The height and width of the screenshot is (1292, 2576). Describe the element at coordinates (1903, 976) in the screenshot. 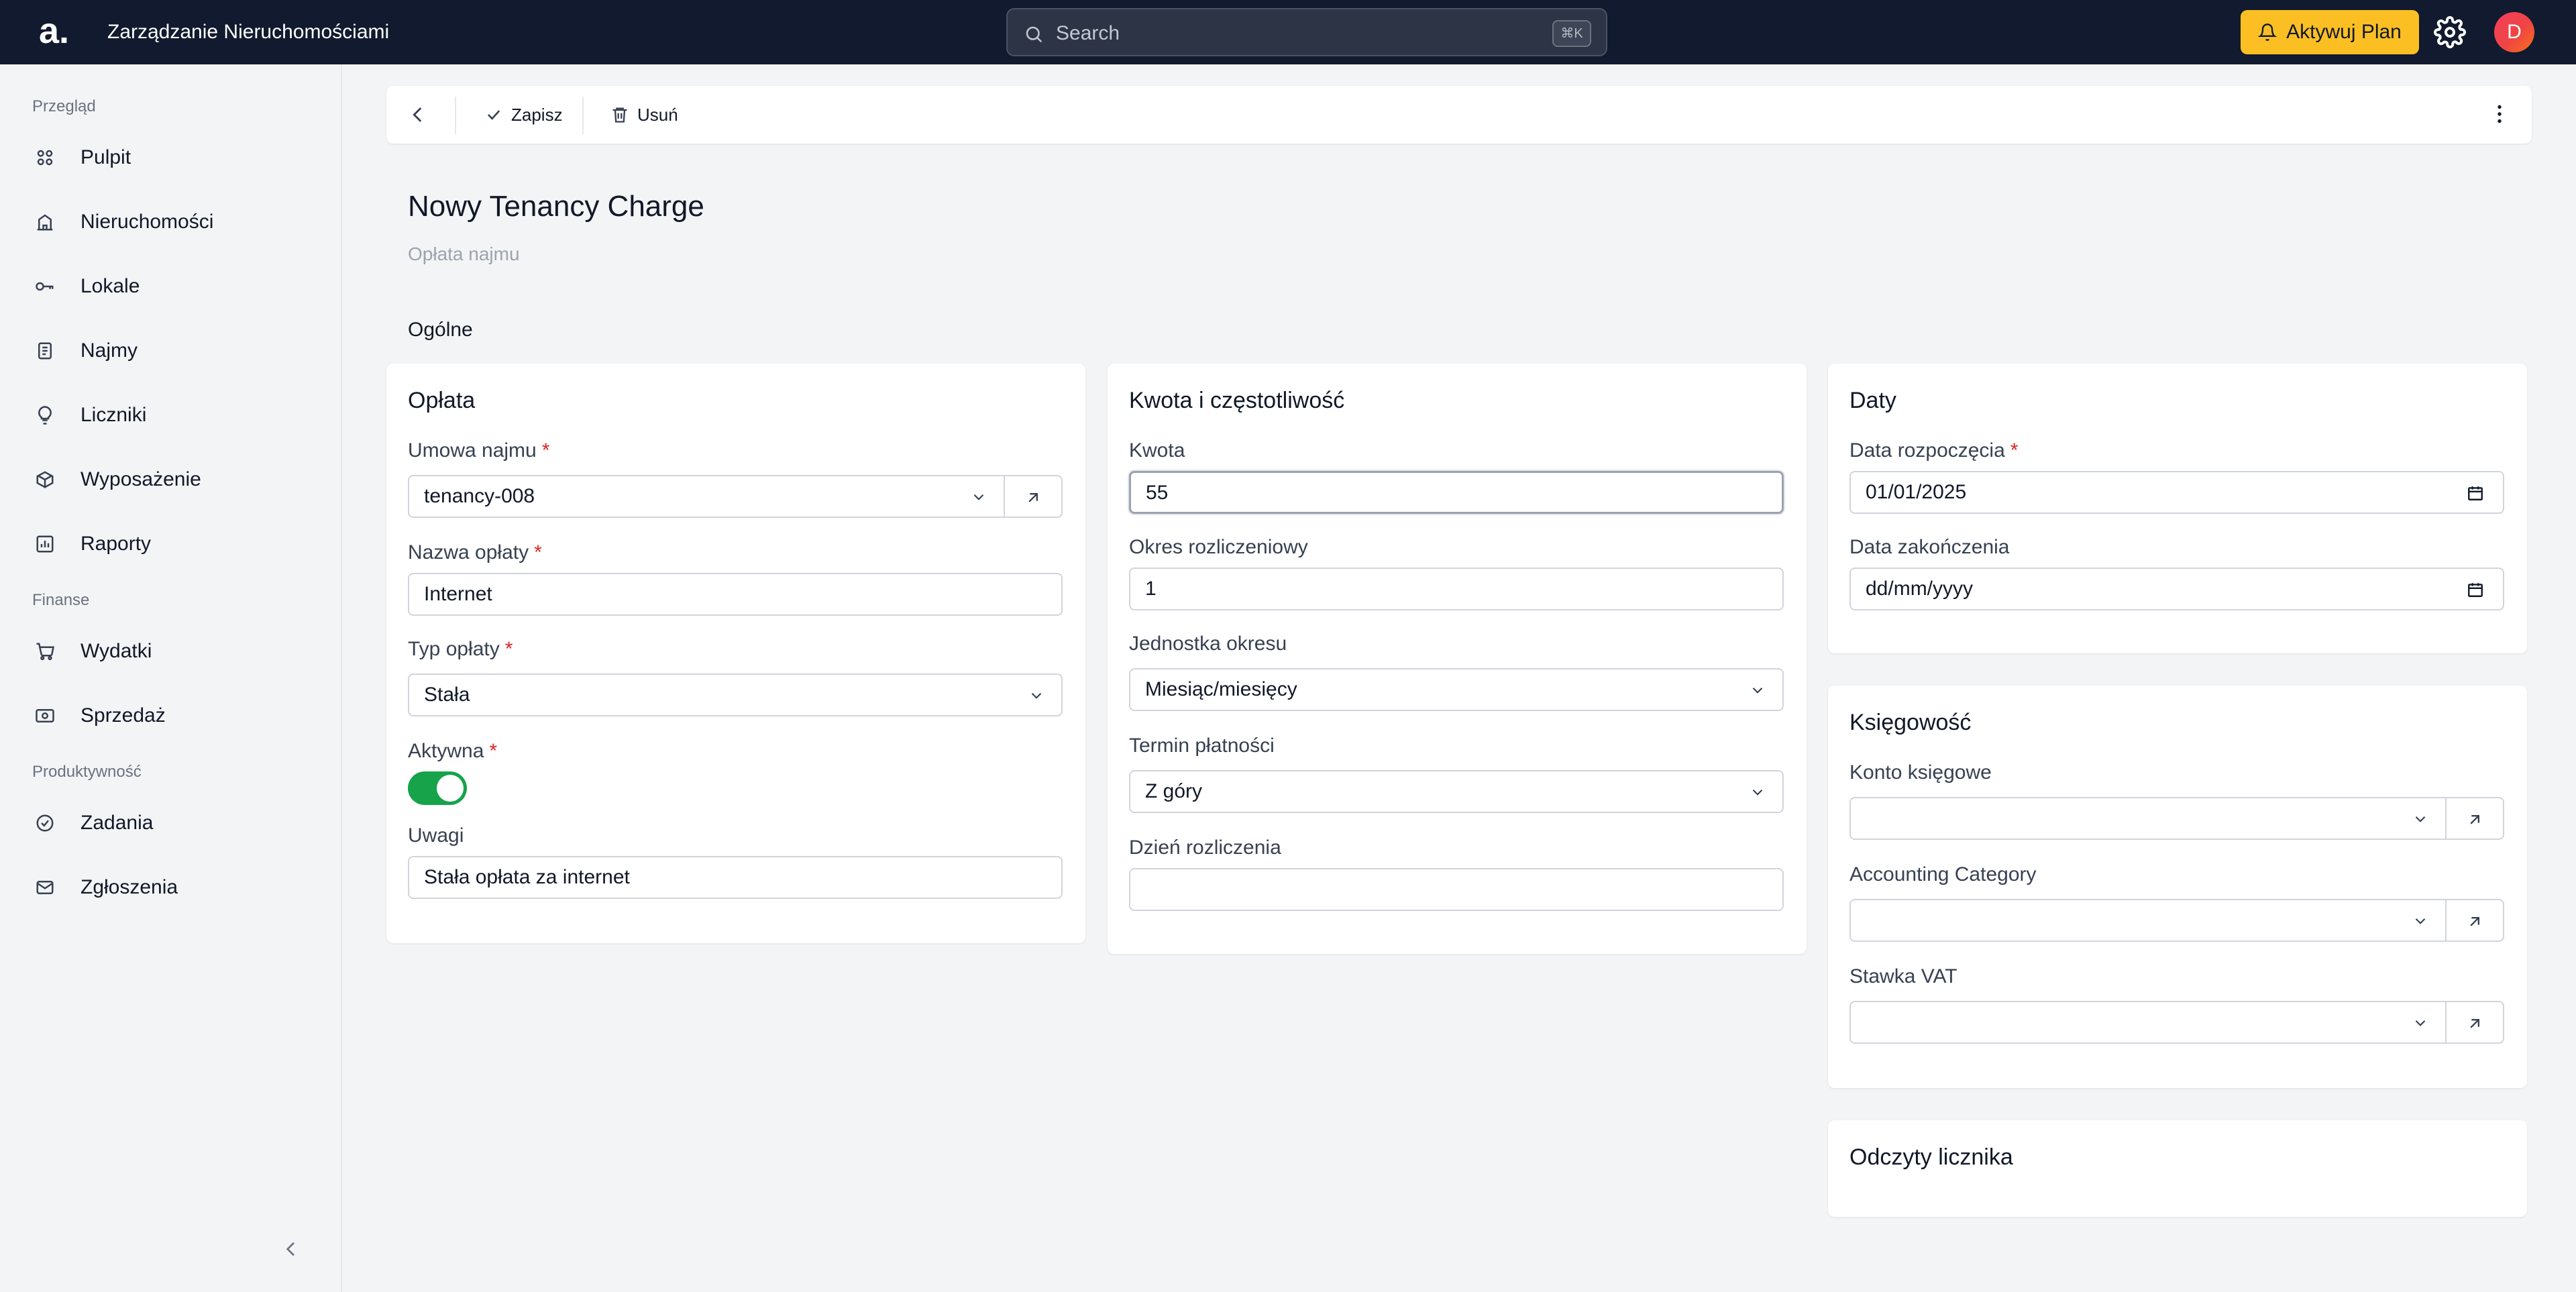

I see `vat-label: Stawka VAT` at that location.